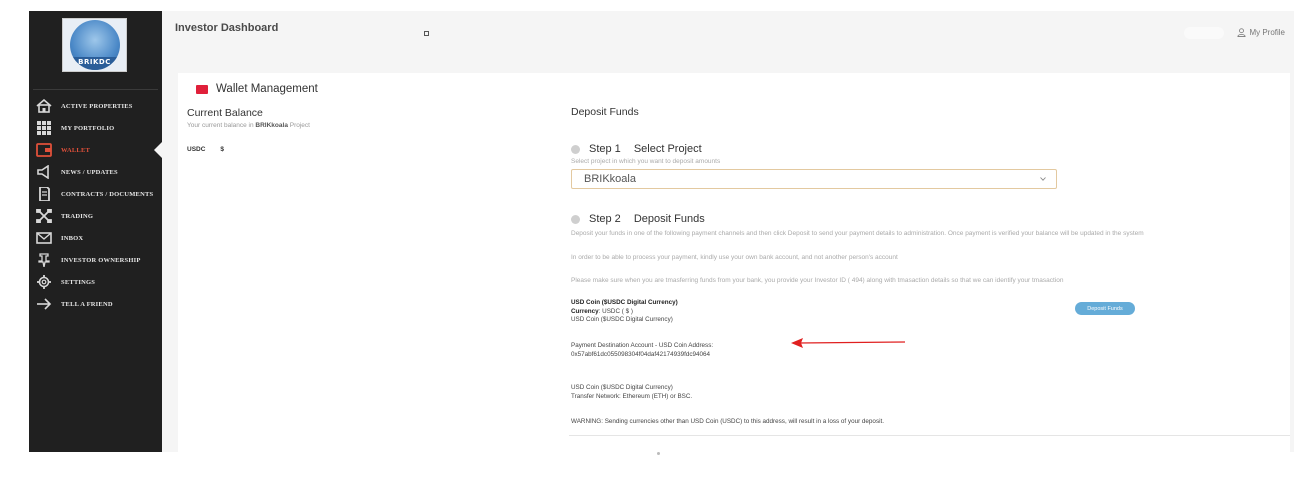 This screenshot has height=477, width=1294. I want to click on sidebar-item-label: CONTRACTS / DOCUMENTS, so click(107, 194).